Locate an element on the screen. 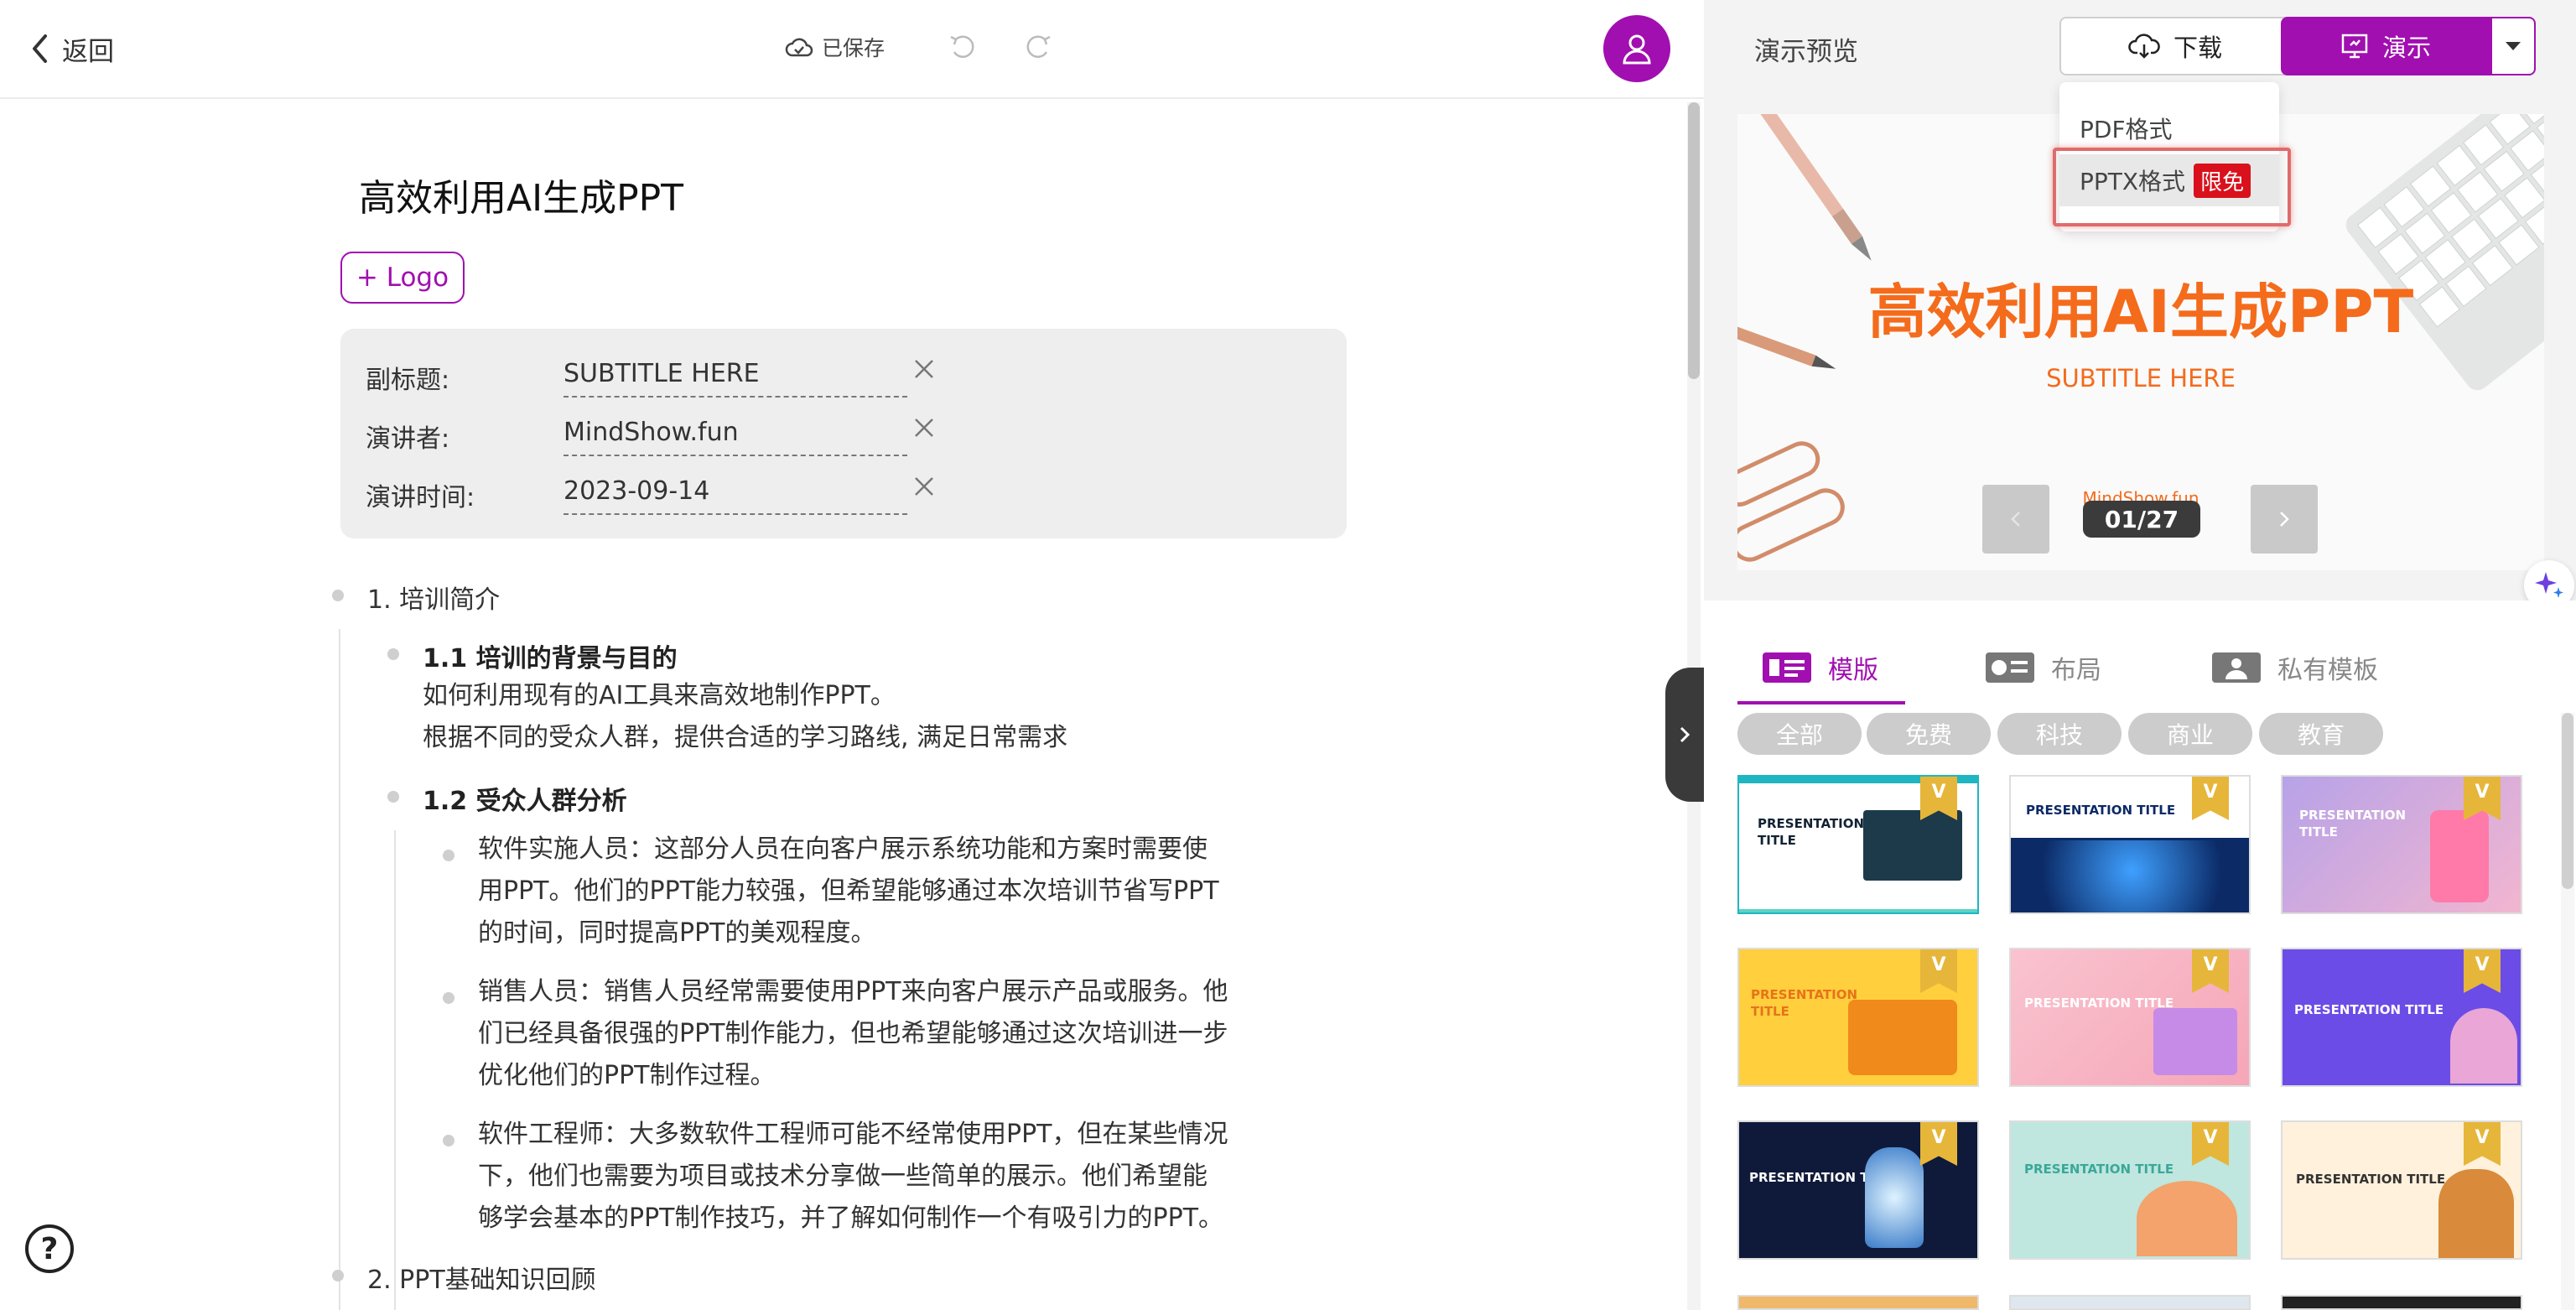 Image resolution: width=2576 pixels, height=1310 pixels. download-button: 下载 is located at coordinates (2175, 46).